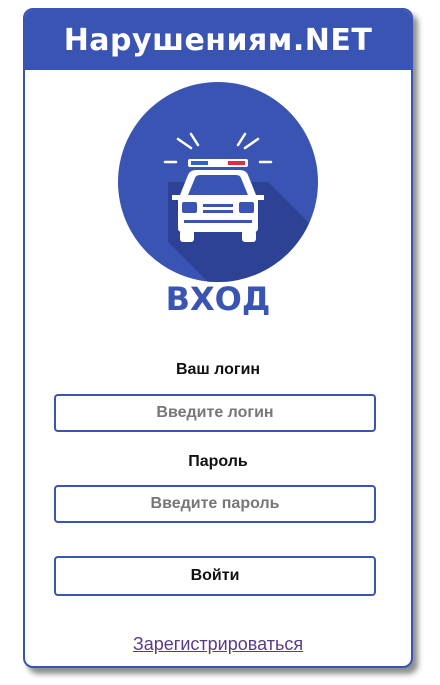  I want to click on login-label: Ваш логин, so click(218, 369).